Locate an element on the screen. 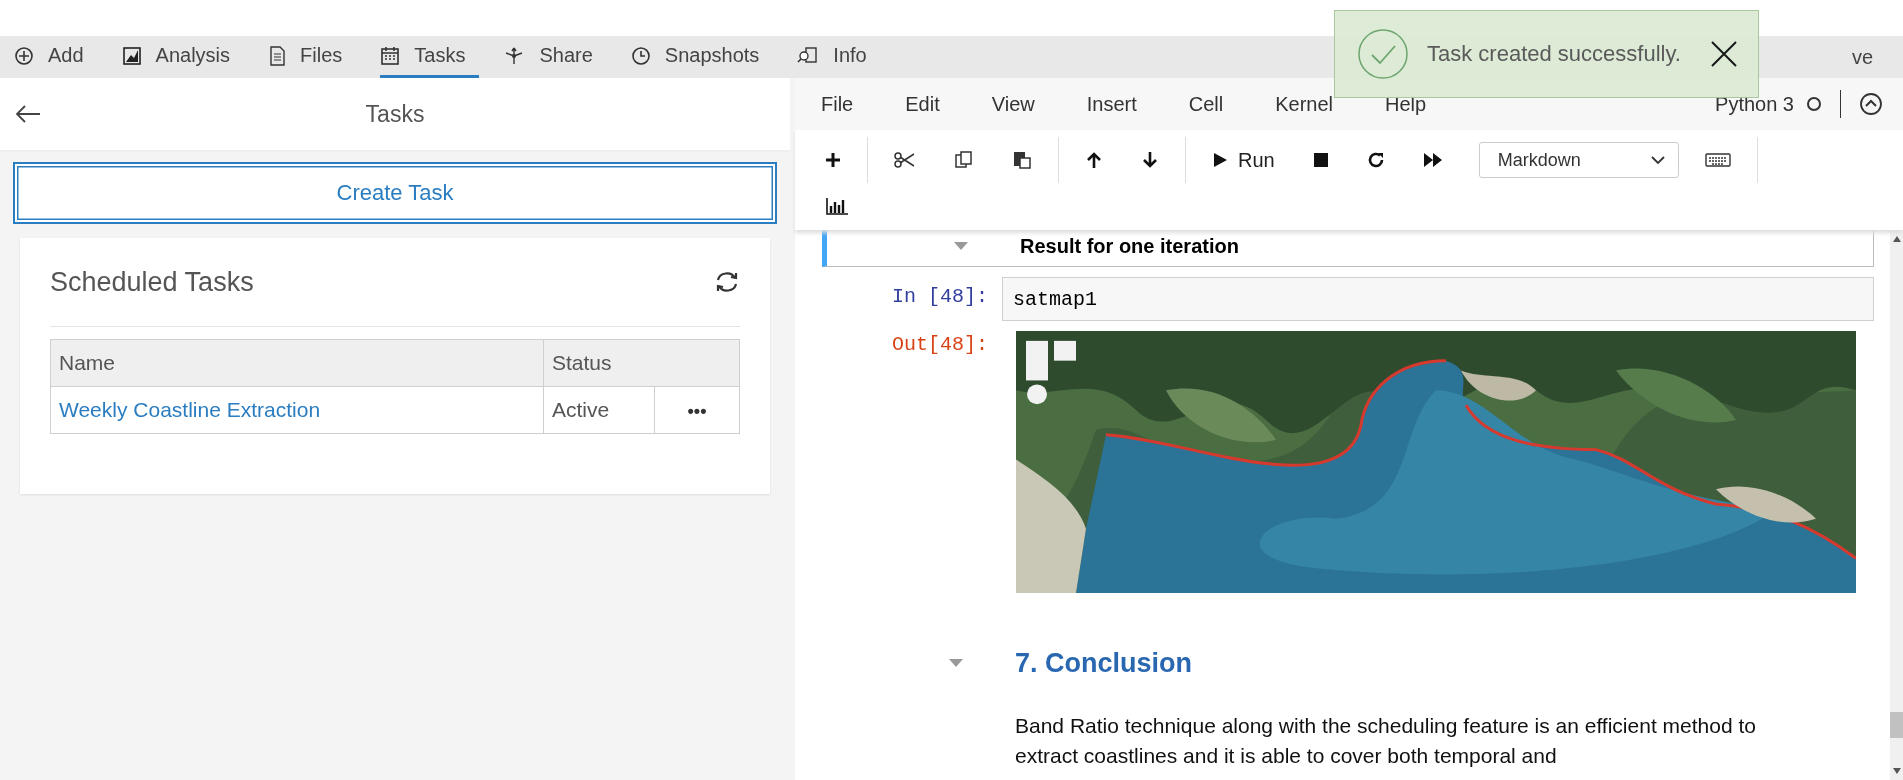 The width and height of the screenshot is (1903, 780). bar-chart-icon is located at coordinates (837, 206).